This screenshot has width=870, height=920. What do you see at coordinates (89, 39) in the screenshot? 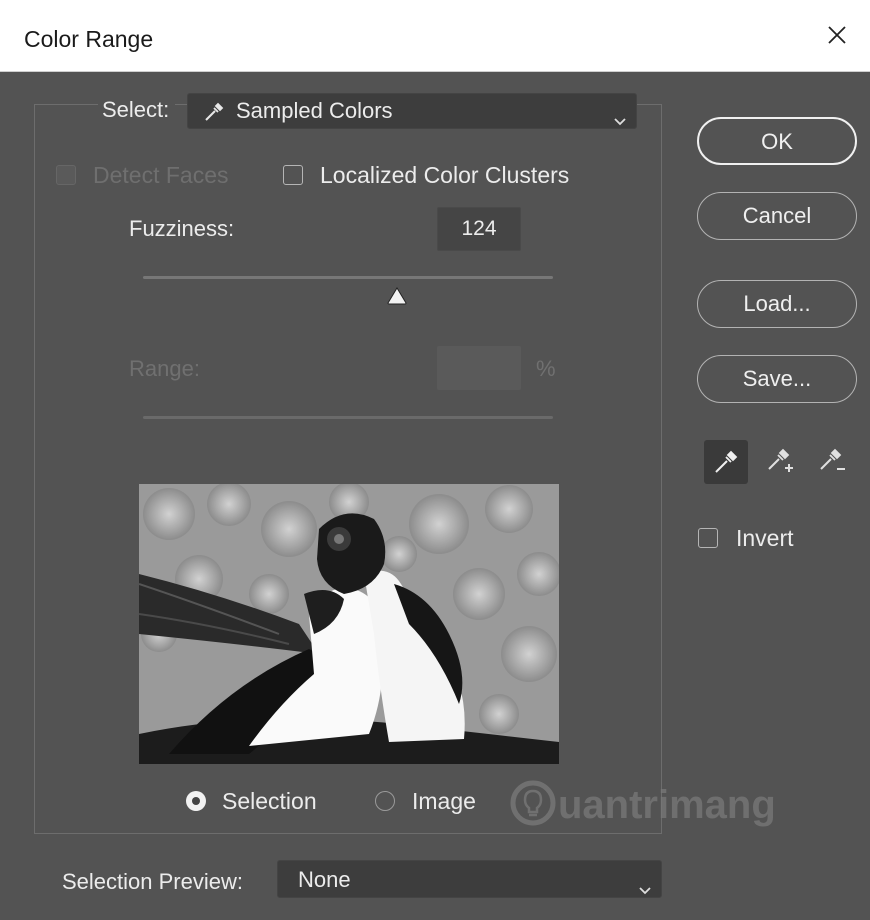
I see `window-title: Color Range` at bounding box center [89, 39].